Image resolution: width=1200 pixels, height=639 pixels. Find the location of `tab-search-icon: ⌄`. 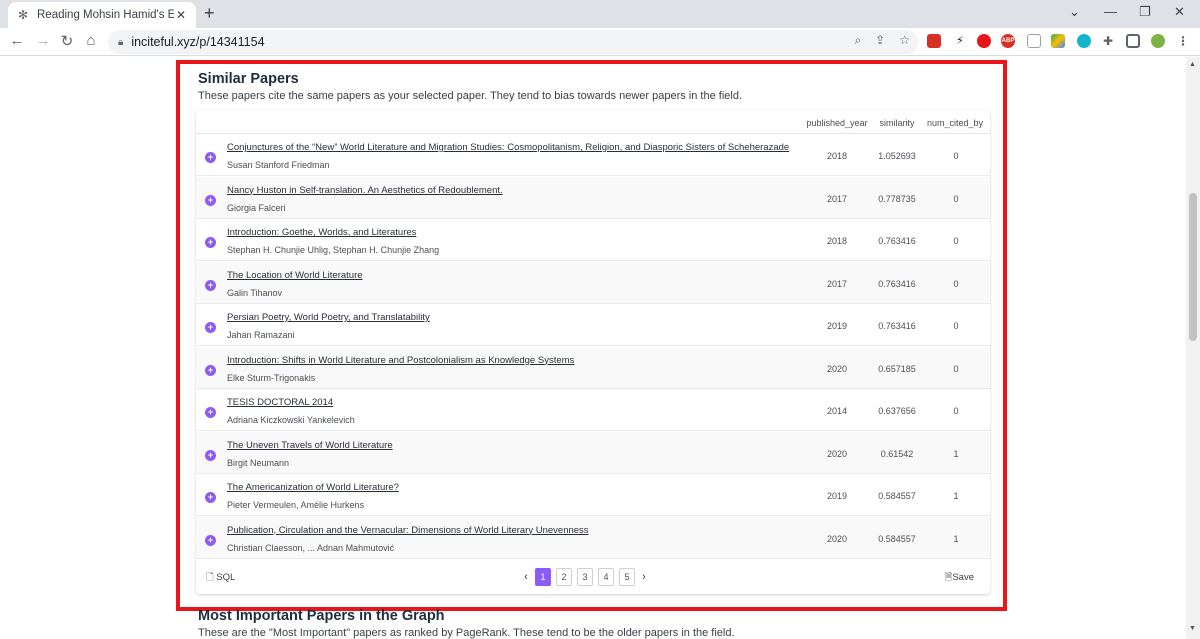

tab-search-icon: ⌄ is located at coordinates (1074, 12).